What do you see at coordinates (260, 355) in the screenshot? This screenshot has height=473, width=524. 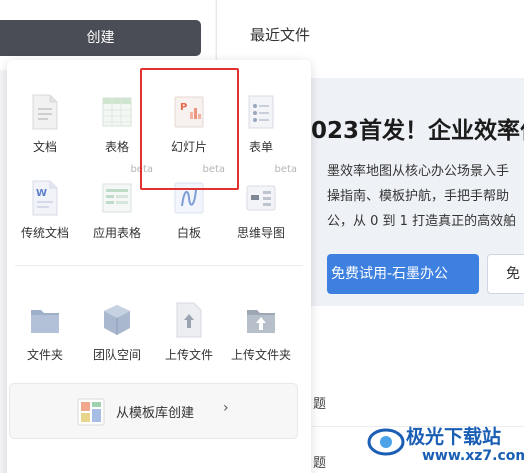 I see `tile-label: 上传文件夹` at bounding box center [260, 355].